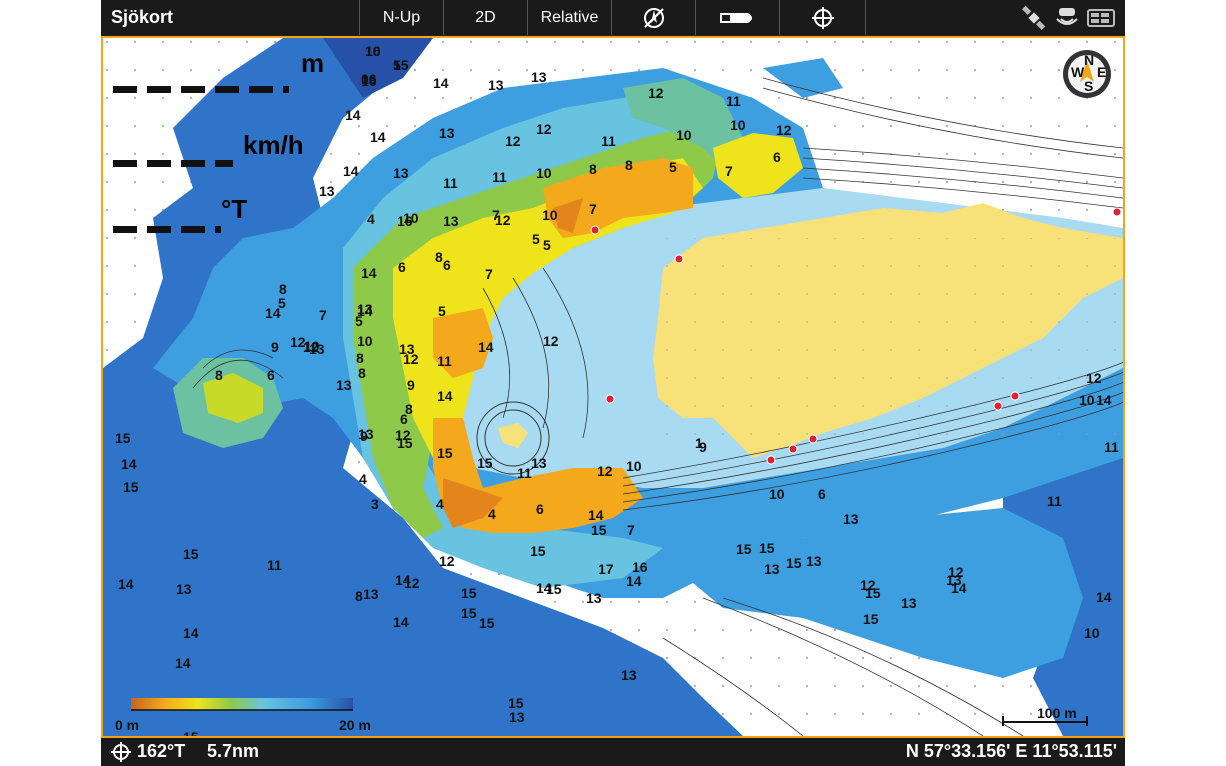 This screenshot has height=766, width=1226. What do you see at coordinates (613, 752) in the screenshot?
I see `status-bar: 162°T 5.7nm N 57°33.156' E 11°53.115'` at bounding box center [613, 752].